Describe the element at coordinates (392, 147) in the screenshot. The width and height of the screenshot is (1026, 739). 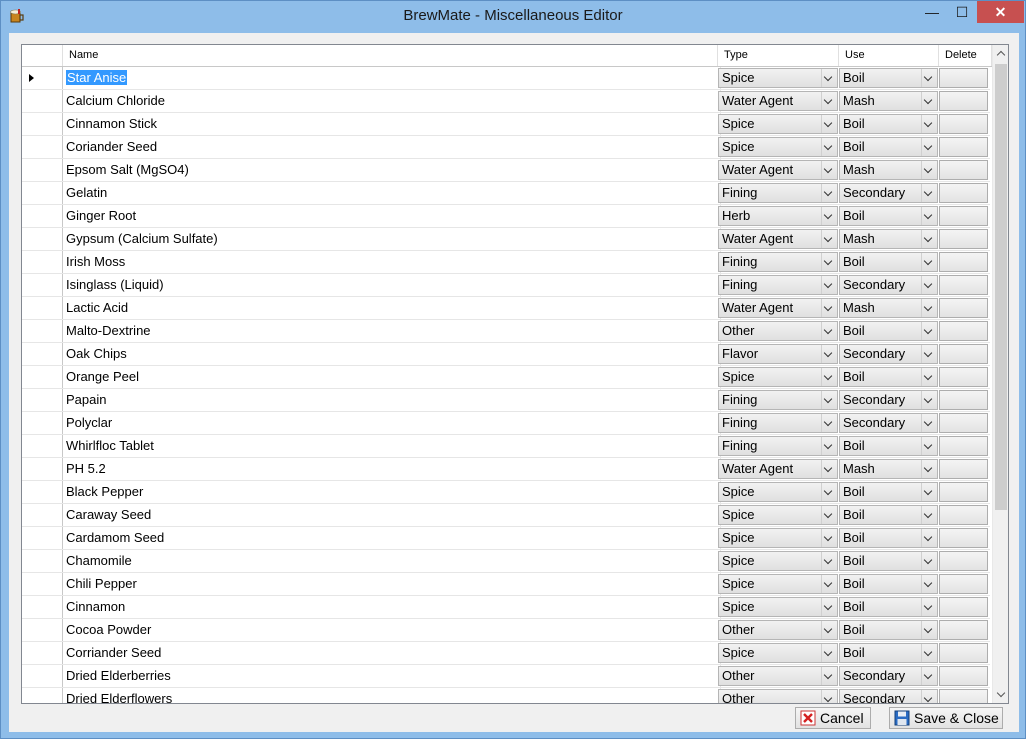
I see `name-cell: Coriander Seed` at that location.